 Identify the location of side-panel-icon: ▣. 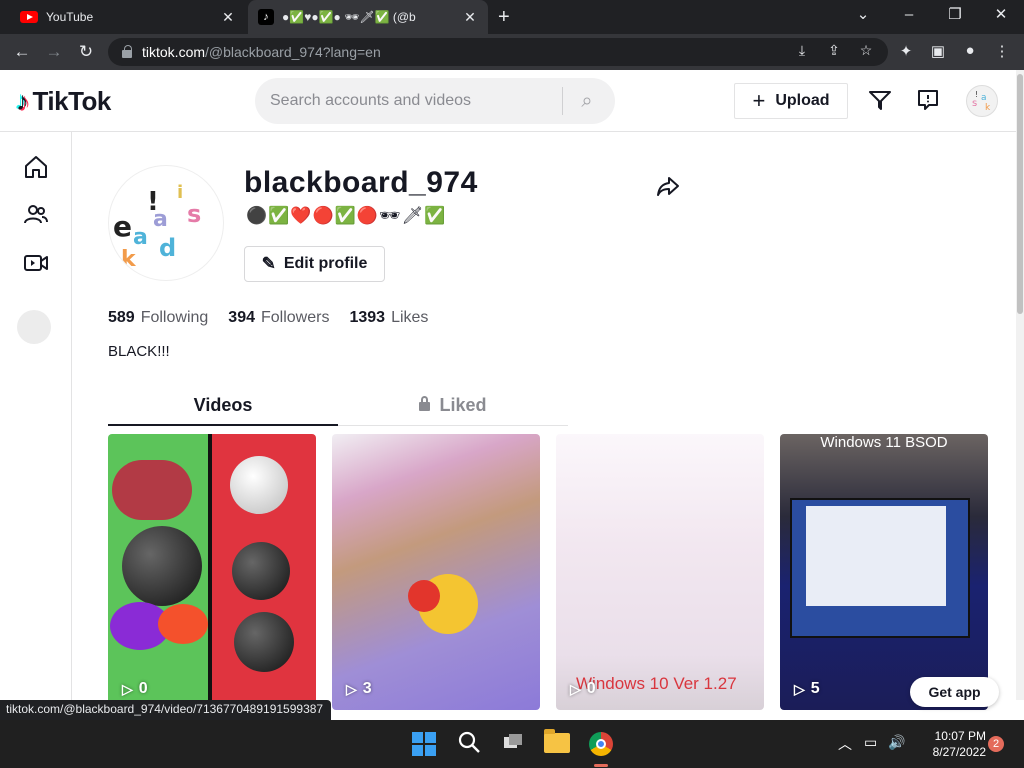
(938, 52).